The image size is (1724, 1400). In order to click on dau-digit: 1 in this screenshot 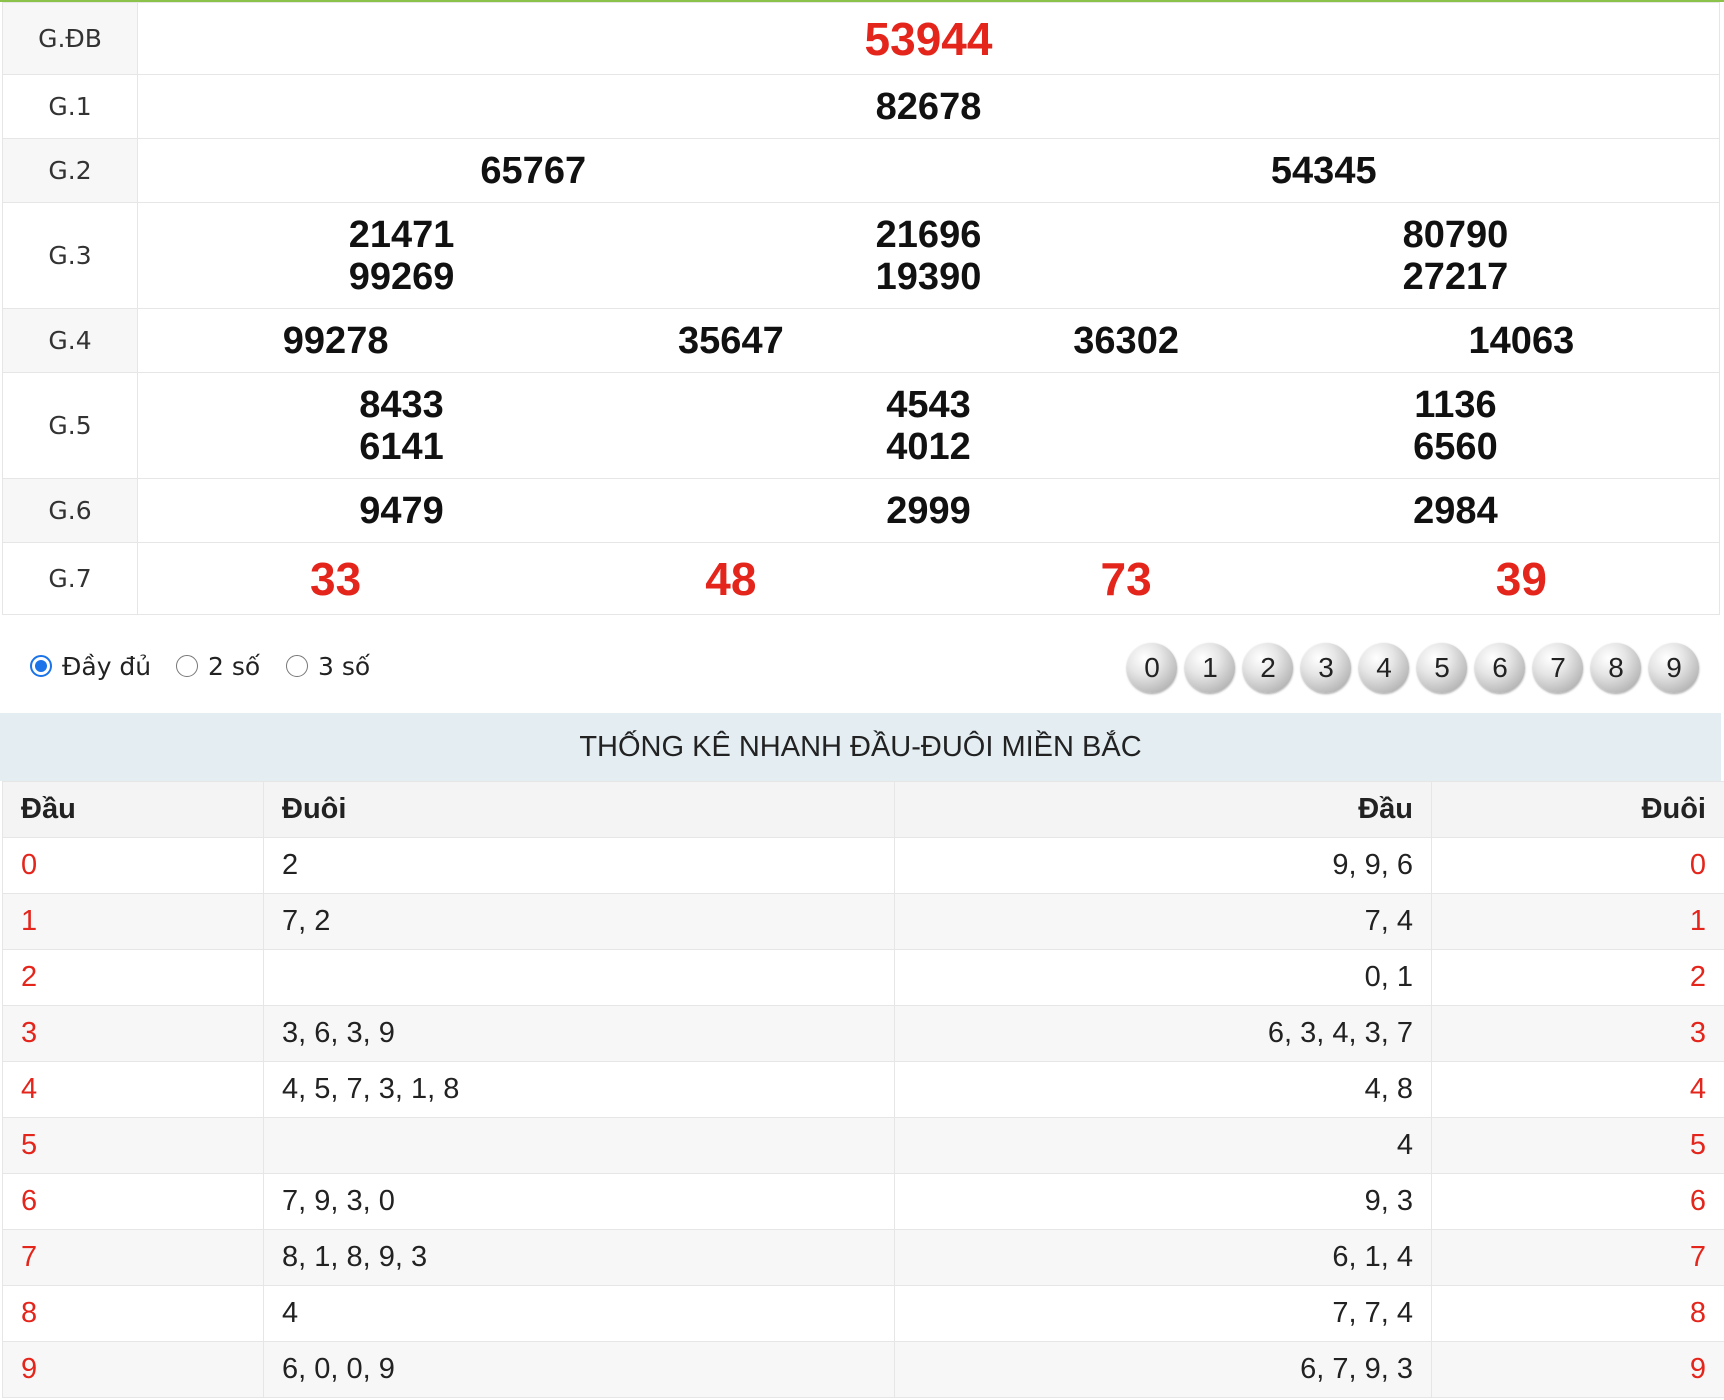, I will do `click(133, 921)`.